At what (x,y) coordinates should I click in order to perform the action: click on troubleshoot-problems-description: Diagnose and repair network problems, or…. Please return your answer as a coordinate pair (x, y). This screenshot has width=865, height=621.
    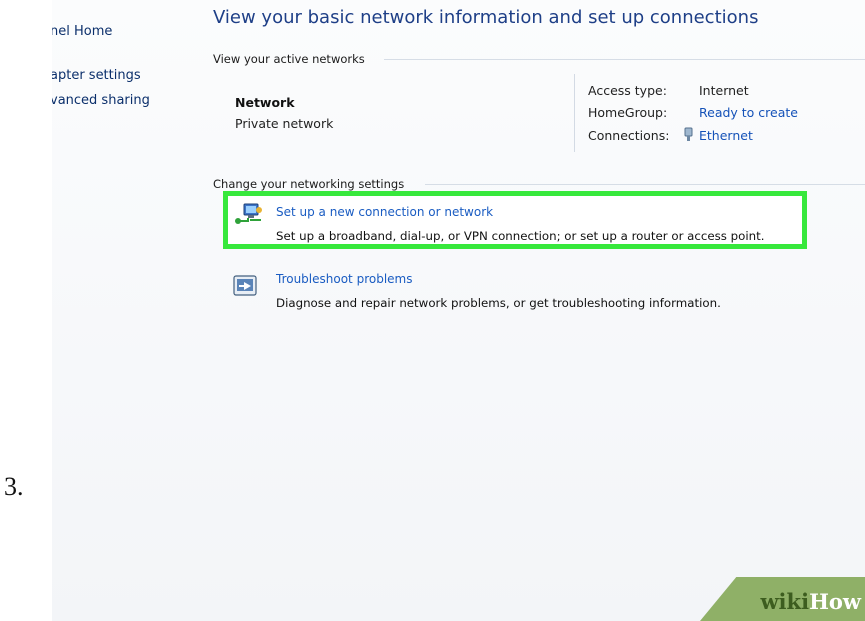
    Looking at the image, I should click on (498, 303).